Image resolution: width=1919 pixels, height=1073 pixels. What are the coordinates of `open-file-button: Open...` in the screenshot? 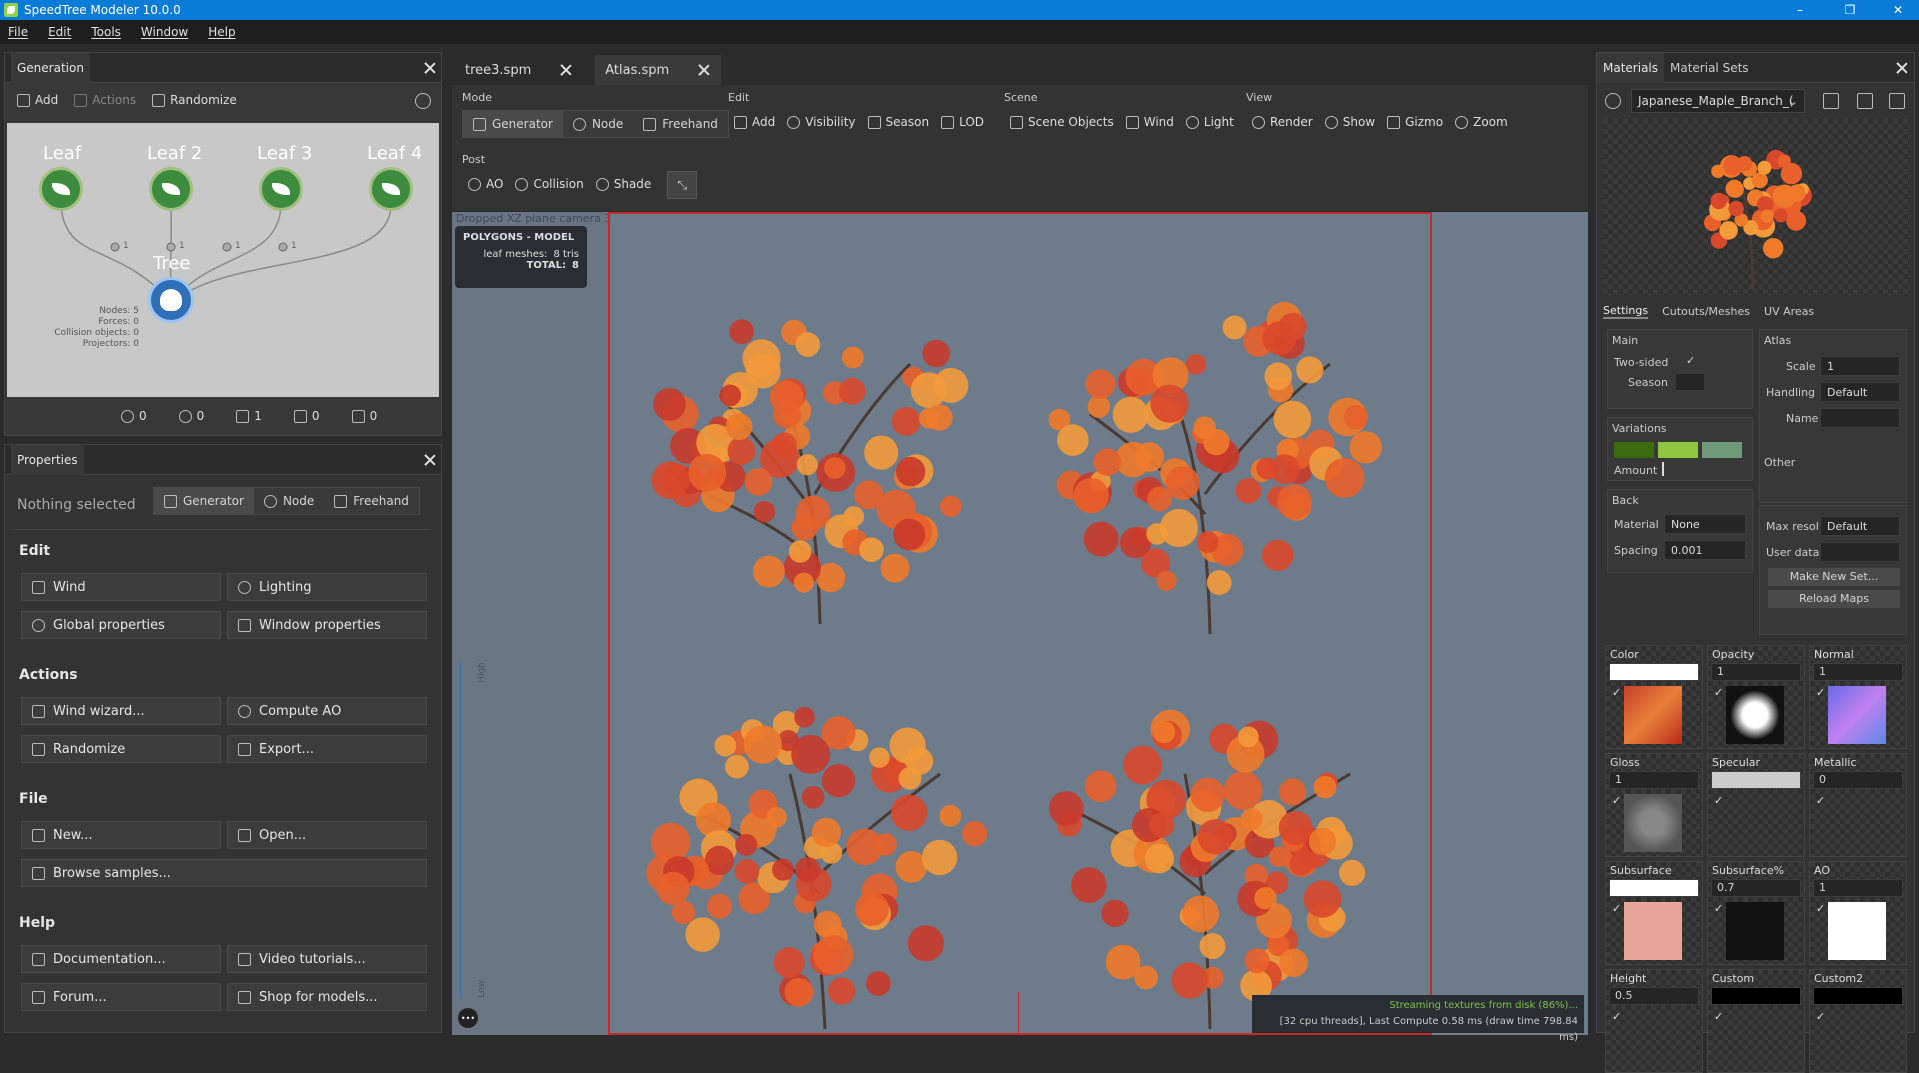 It's located at (327, 835).